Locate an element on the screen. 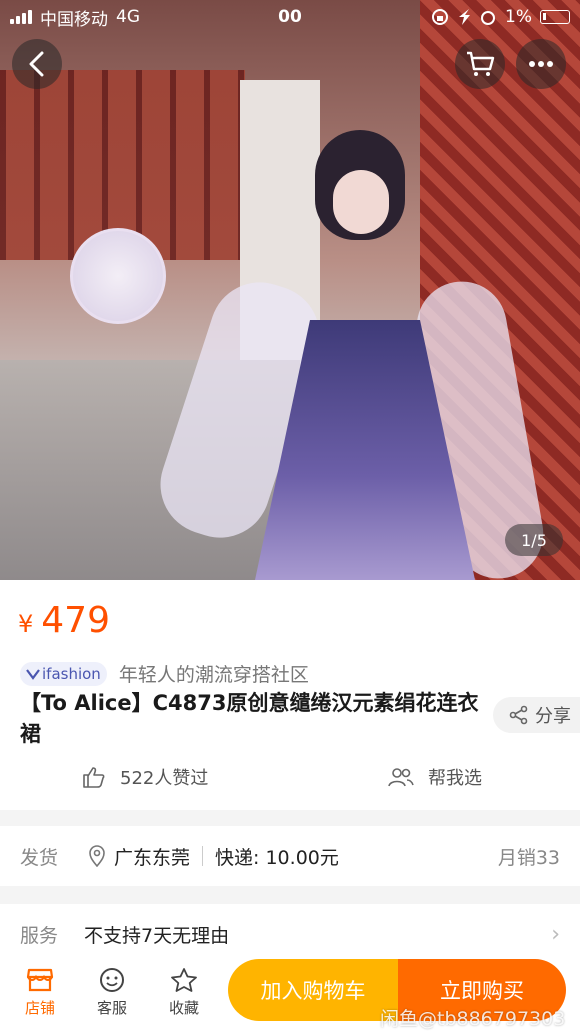 Image resolution: width=580 pixels, height=1032 pixels. round-fan is located at coordinates (118, 276).